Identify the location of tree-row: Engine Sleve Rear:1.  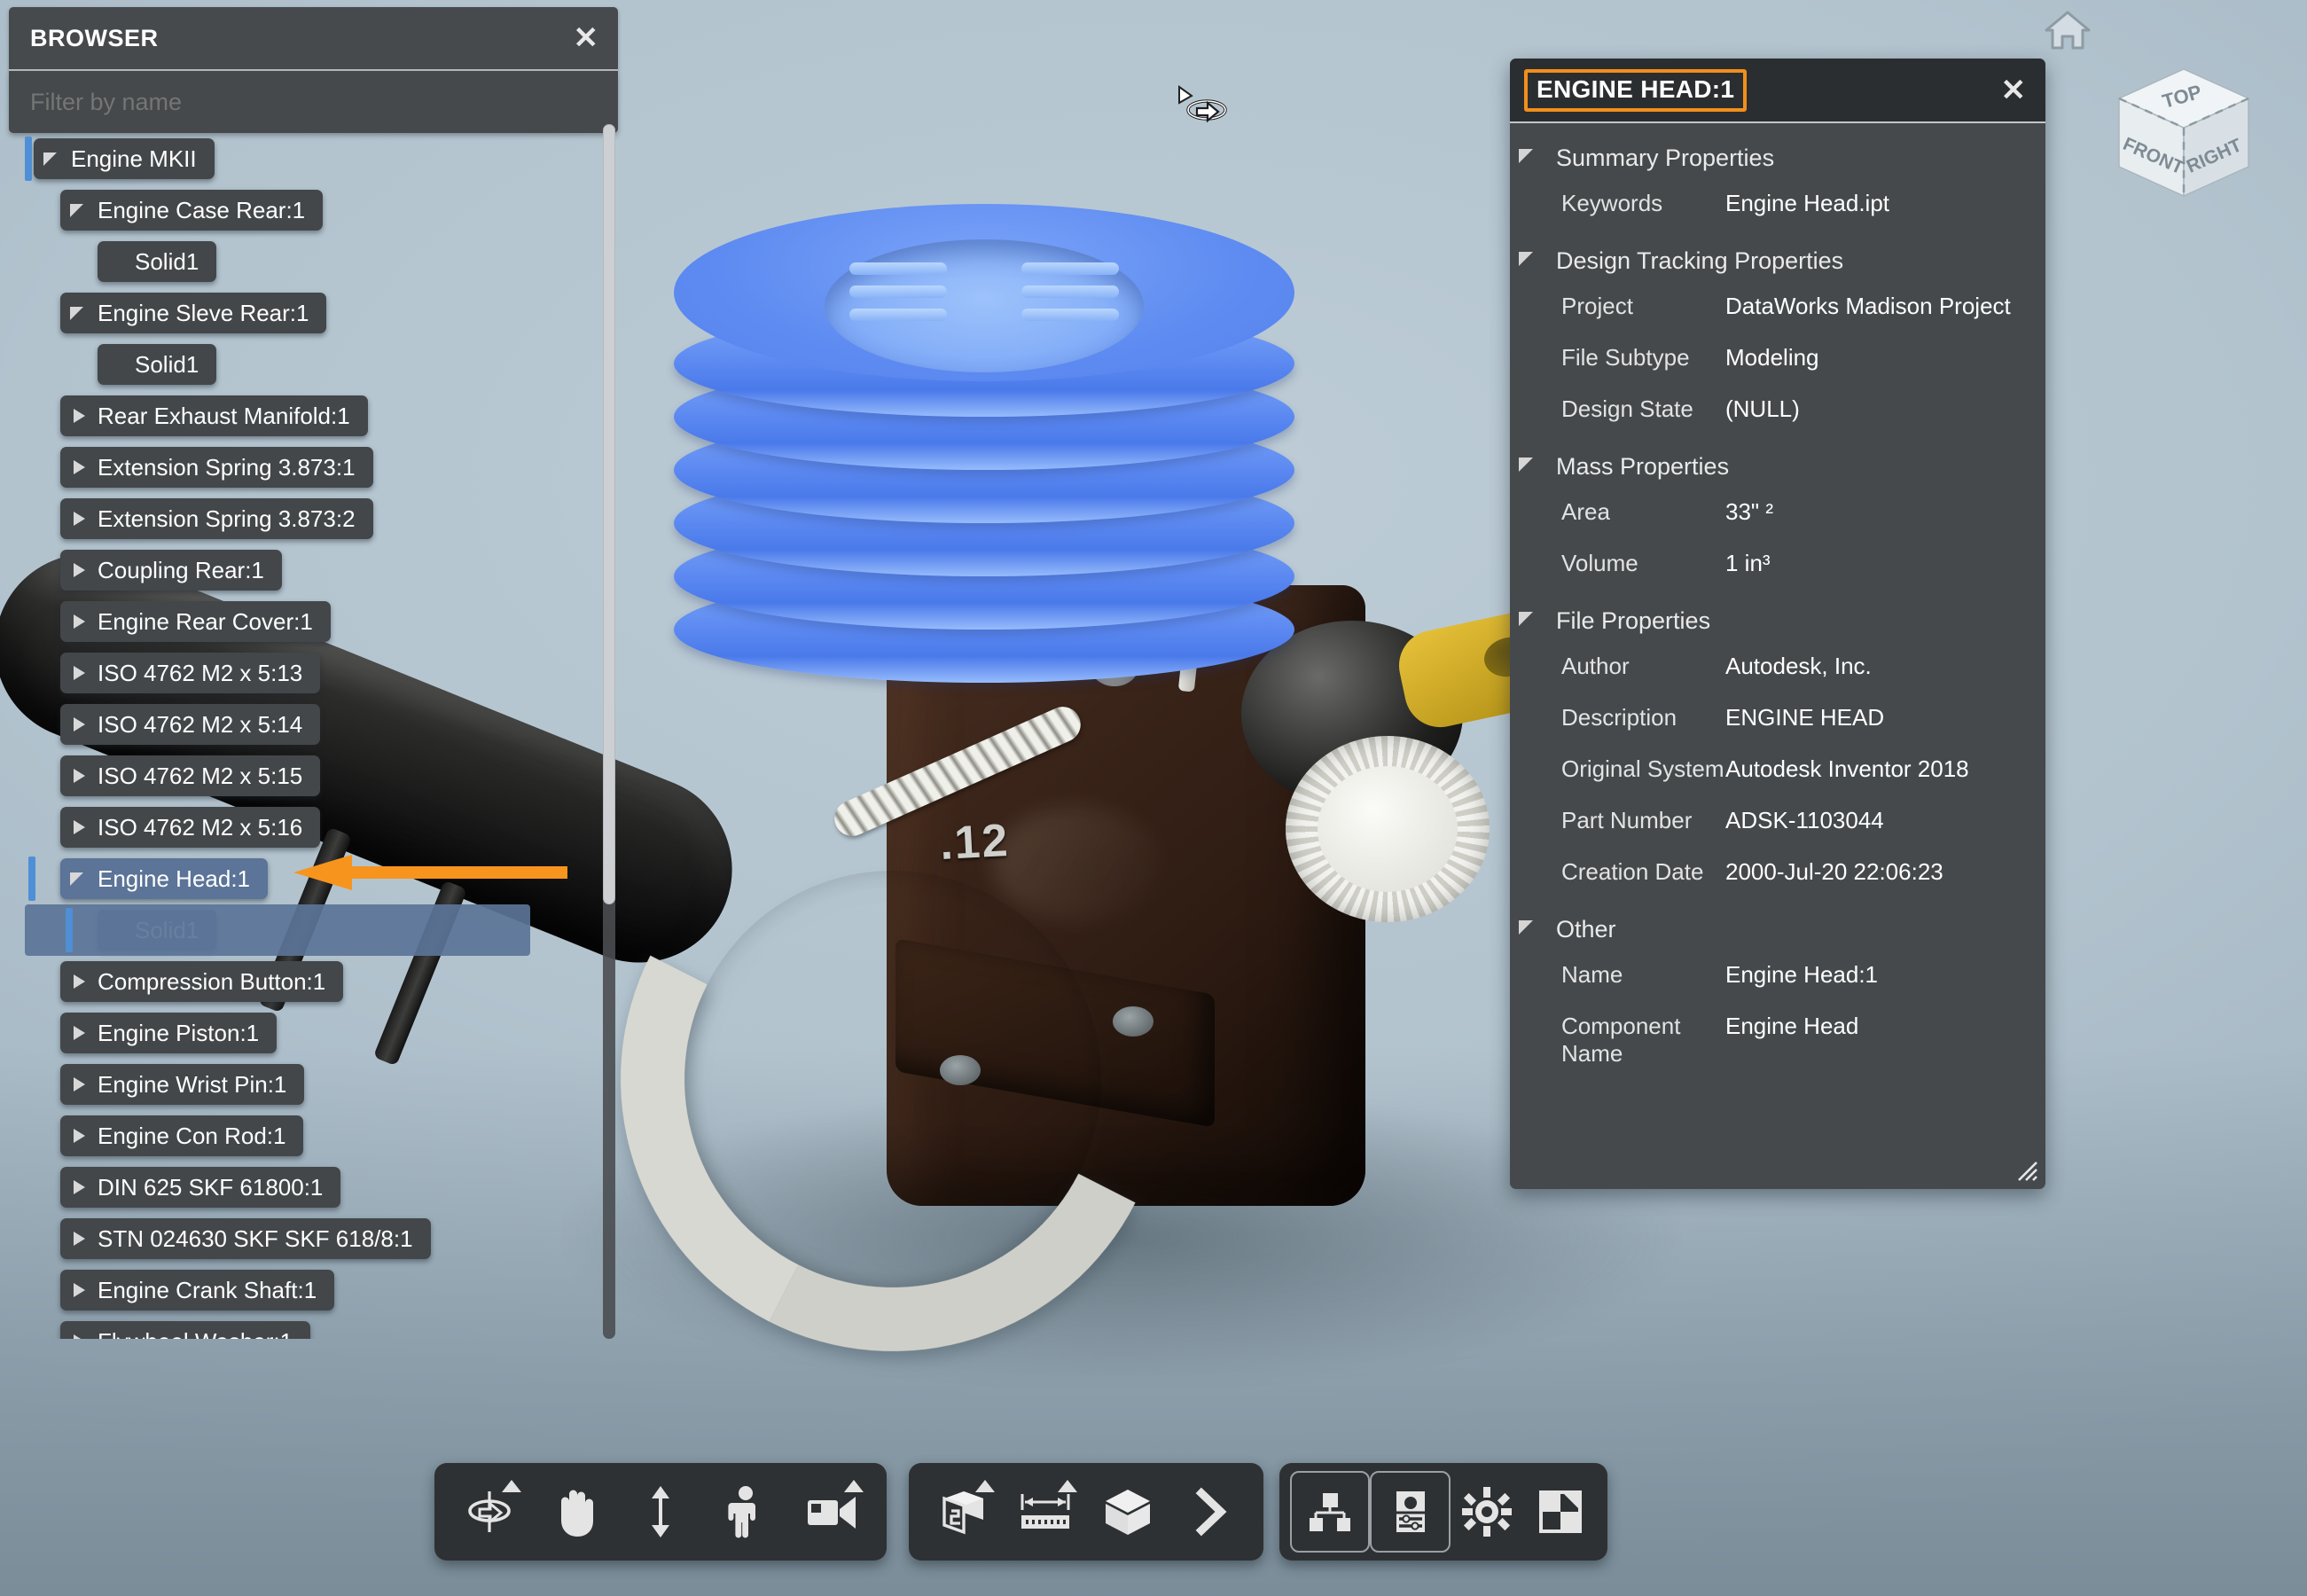
(328, 313).